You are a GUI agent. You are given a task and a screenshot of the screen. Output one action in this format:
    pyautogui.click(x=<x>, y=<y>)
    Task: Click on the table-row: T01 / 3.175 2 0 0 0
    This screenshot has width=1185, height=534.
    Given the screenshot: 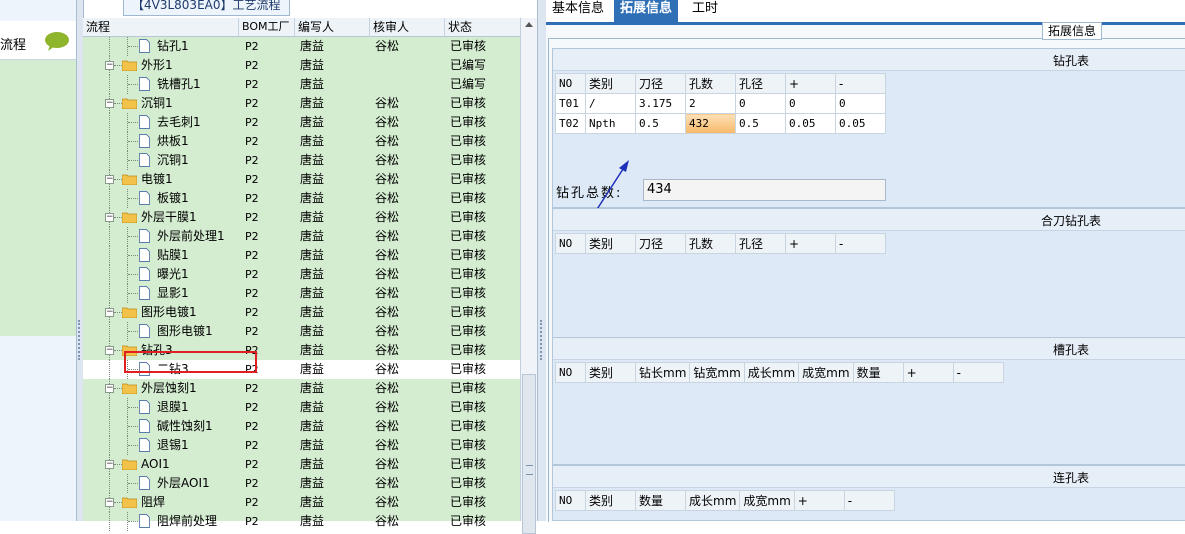 What is the action you would take?
    pyautogui.click(x=720, y=103)
    